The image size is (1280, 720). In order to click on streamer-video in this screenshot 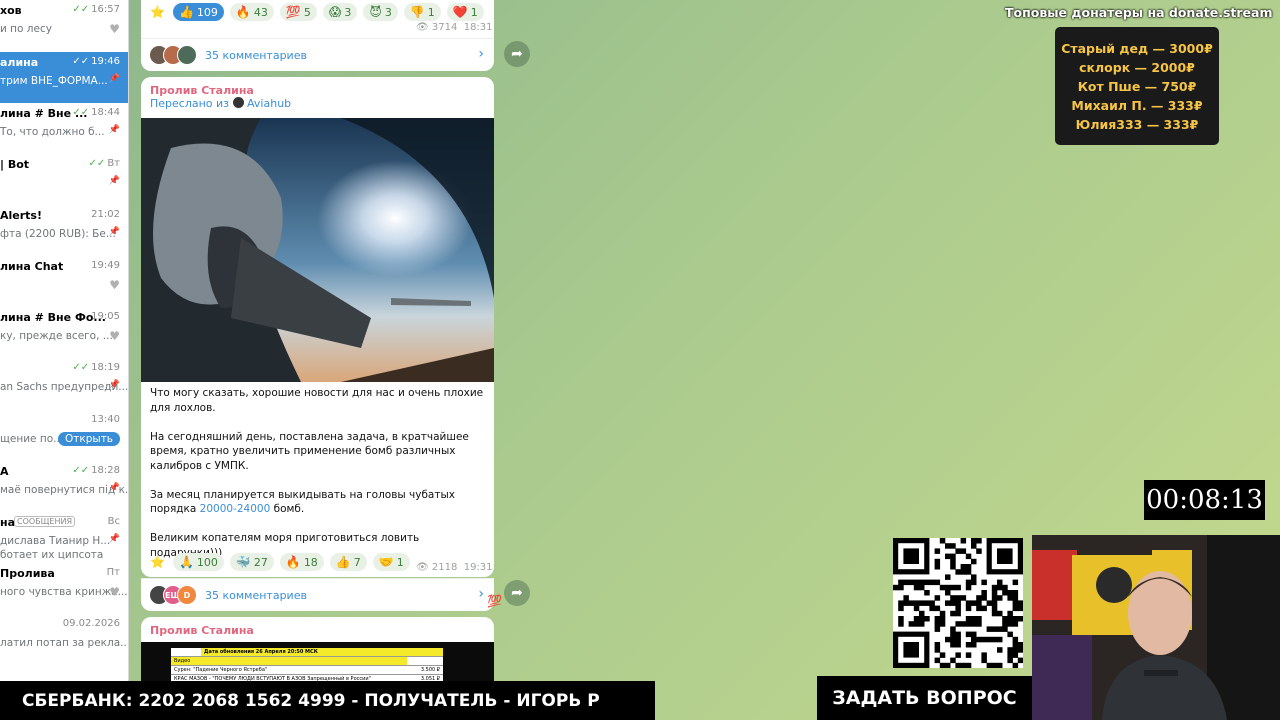, I will do `click(1156, 627)`.